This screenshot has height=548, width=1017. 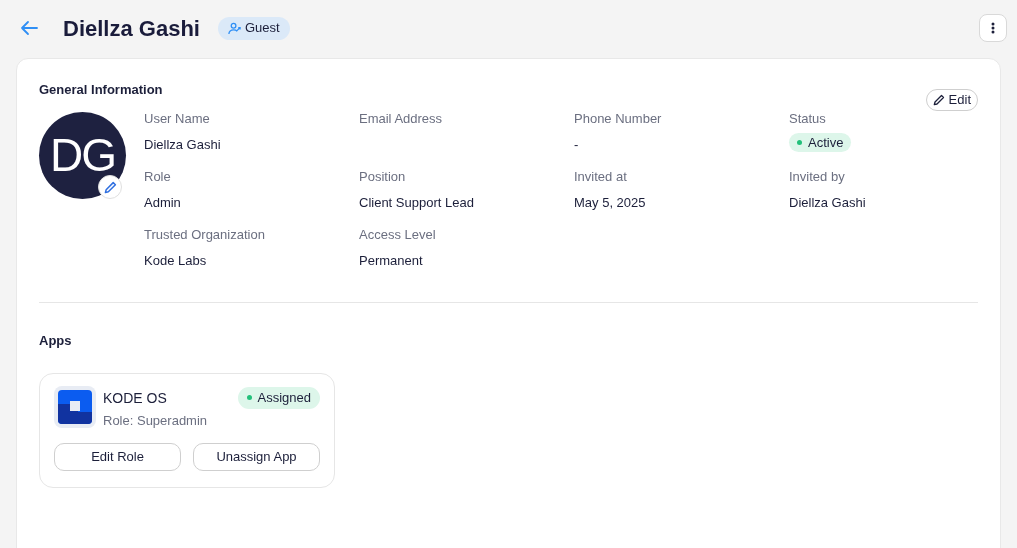 I want to click on field-label: Position, so click(x=383, y=177).